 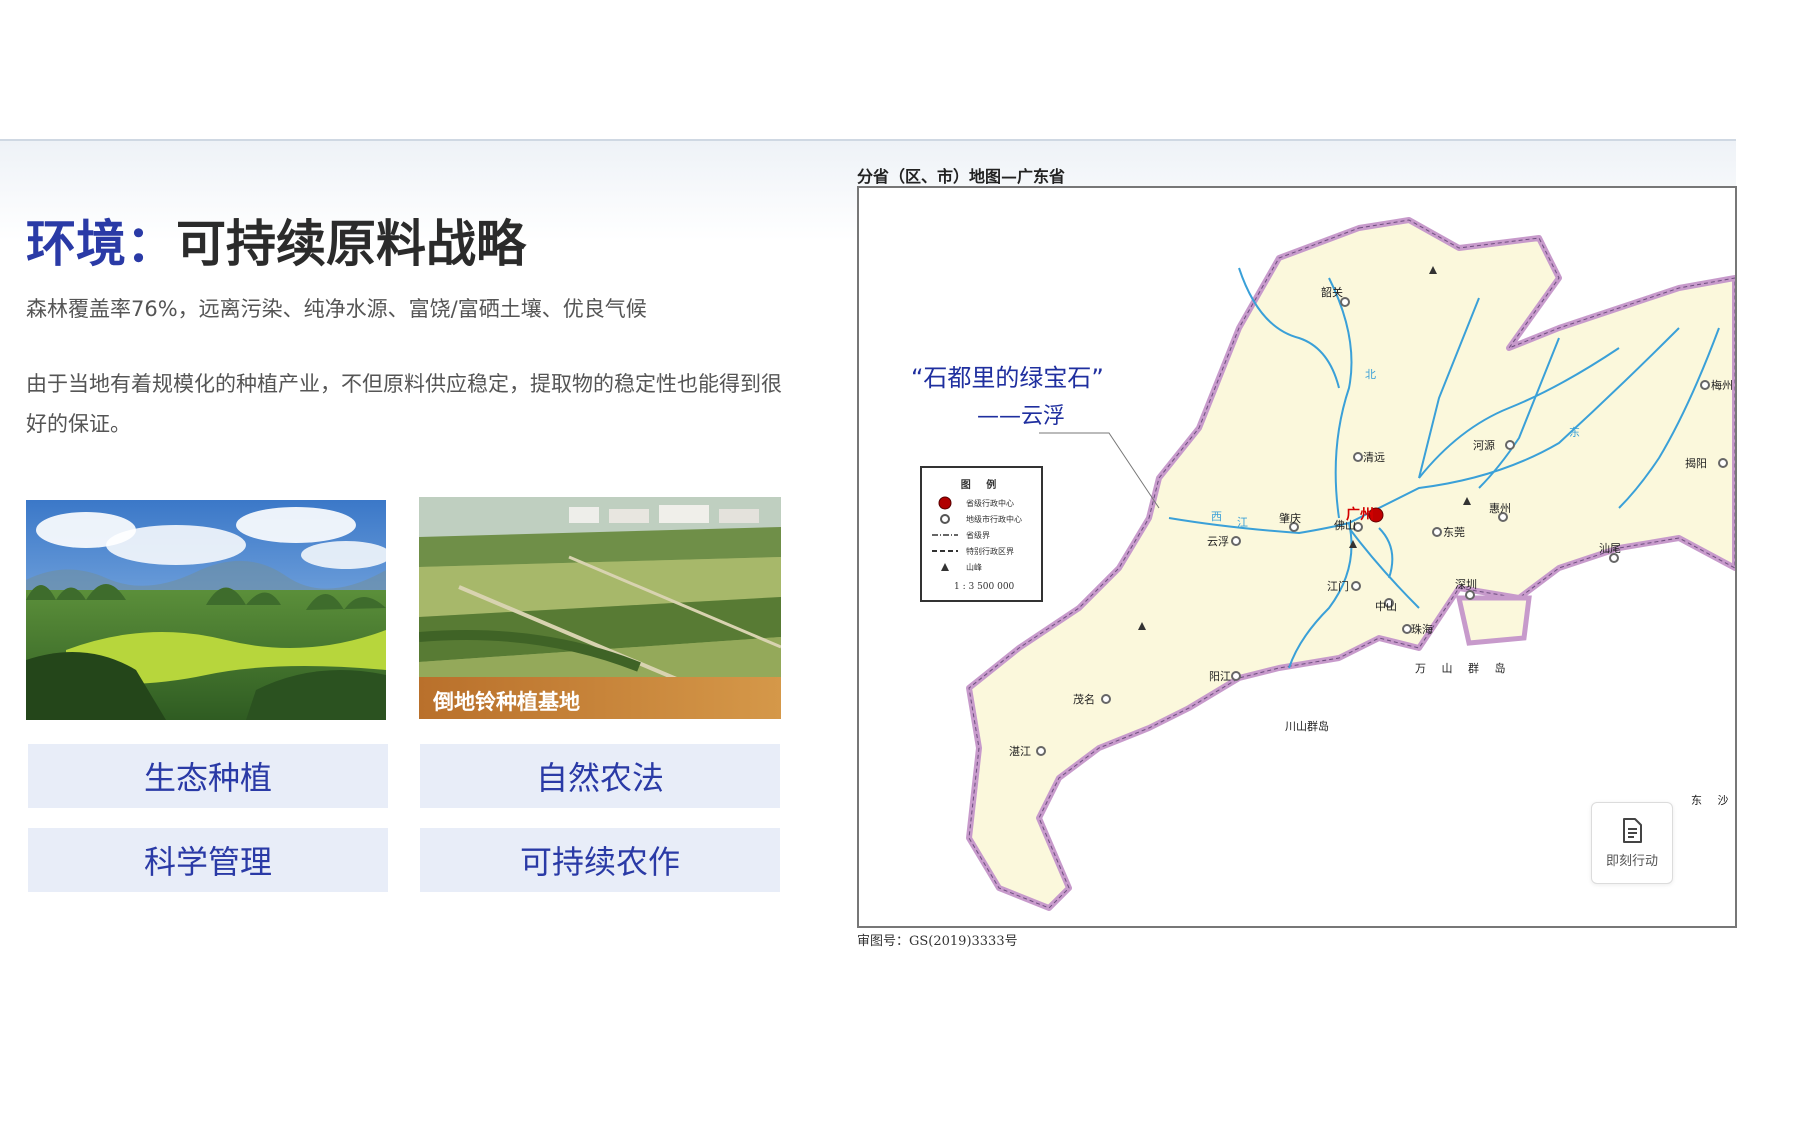 What do you see at coordinates (1084, 699) in the screenshot?
I see `city-label-maoming: 茂名` at bounding box center [1084, 699].